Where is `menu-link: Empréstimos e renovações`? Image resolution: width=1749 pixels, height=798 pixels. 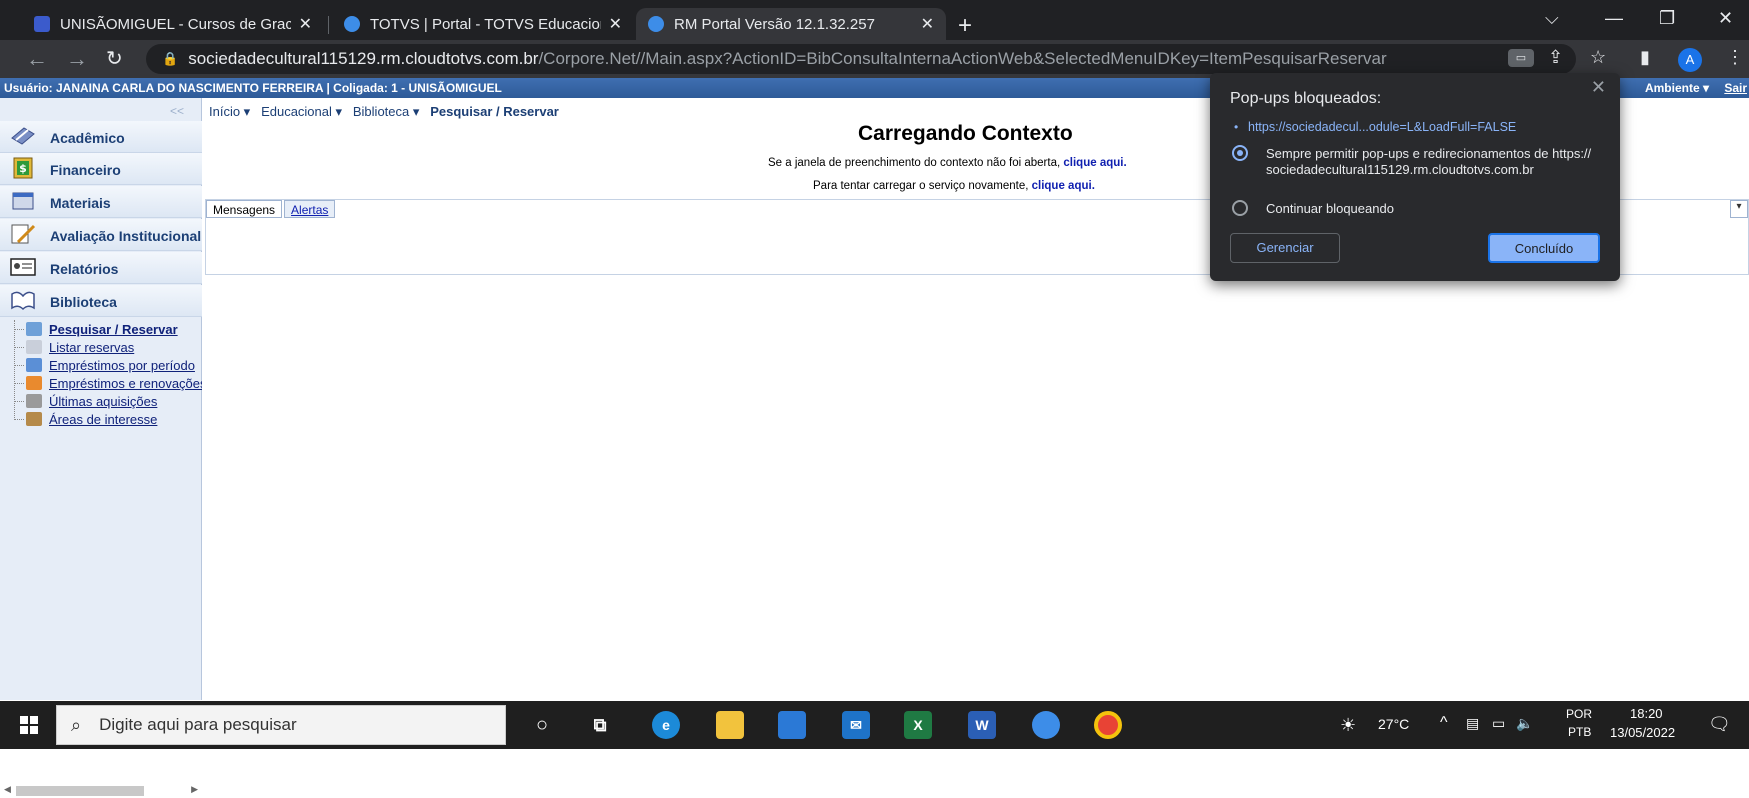
menu-link: Empréstimos e renovações is located at coordinates (125, 383).